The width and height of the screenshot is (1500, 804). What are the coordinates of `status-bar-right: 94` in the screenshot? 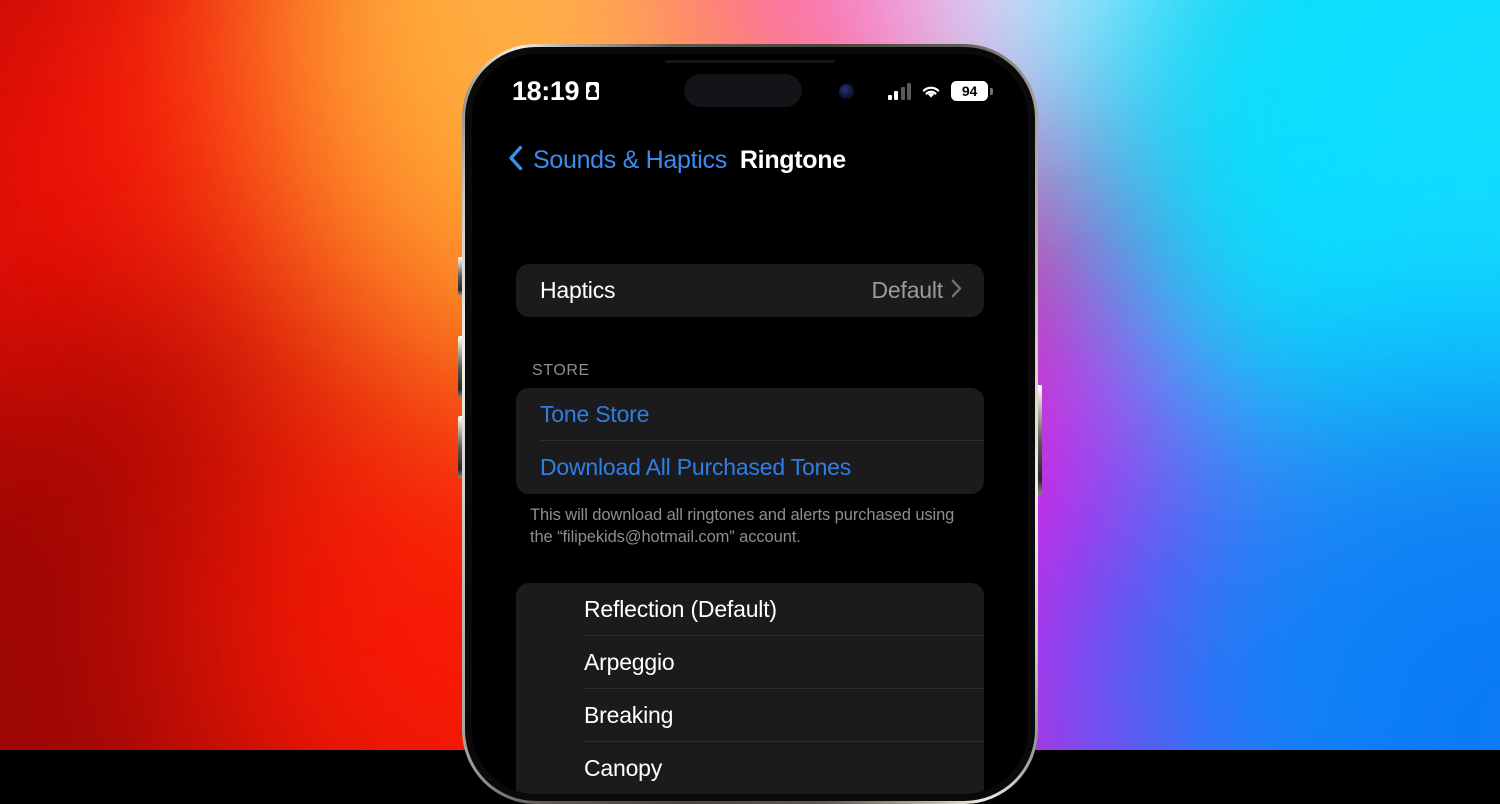 It's located at (938, 91).